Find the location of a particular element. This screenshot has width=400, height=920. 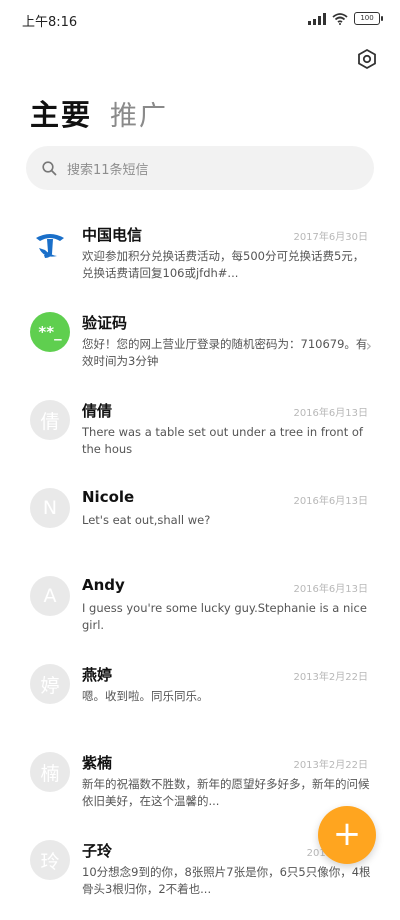

message-preview: 您好！您的网上营业厅登录的随机密码为：710679。有效时间为3分钟 is located at coordinates (225, 352).